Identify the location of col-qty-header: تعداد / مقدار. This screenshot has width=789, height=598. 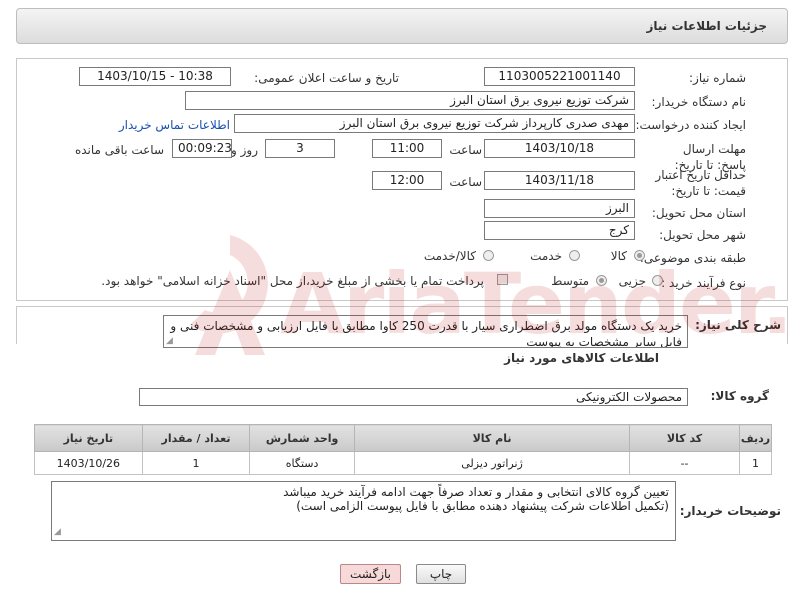
(196, 438).